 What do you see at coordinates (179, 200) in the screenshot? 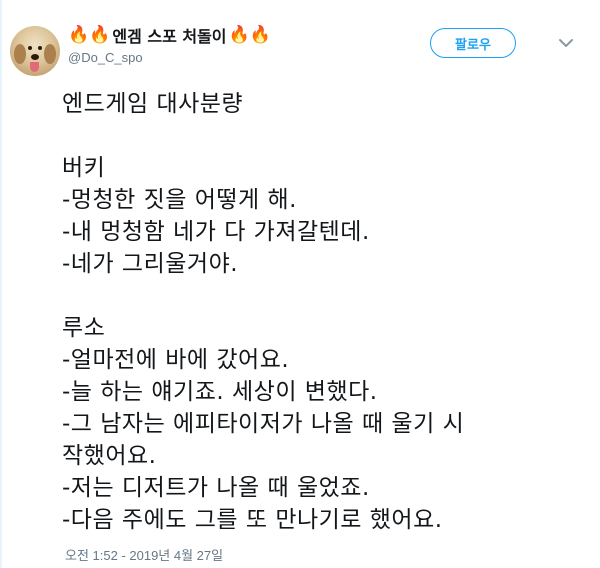
I see `quote-line: -멍청한 짓을 어떻게 해.` at bounding box center [179, 200].